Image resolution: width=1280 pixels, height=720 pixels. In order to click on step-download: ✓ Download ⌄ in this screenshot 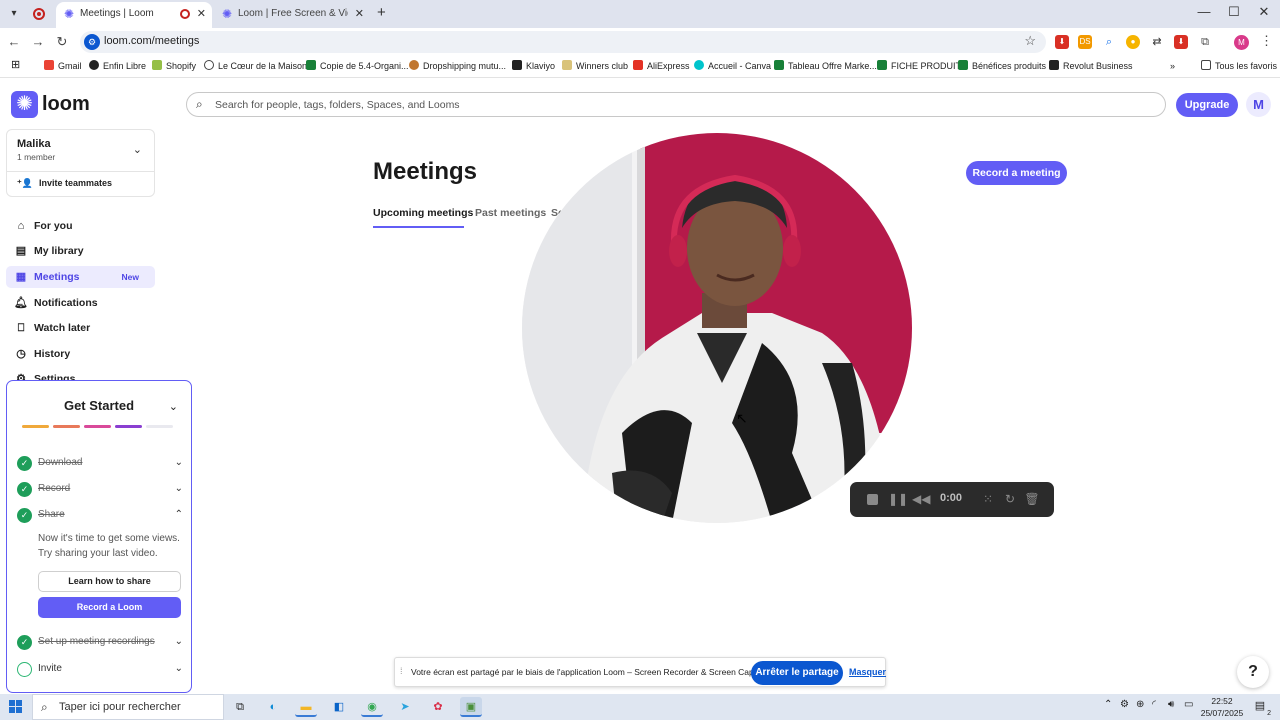, I will do `click(100, 463)`.